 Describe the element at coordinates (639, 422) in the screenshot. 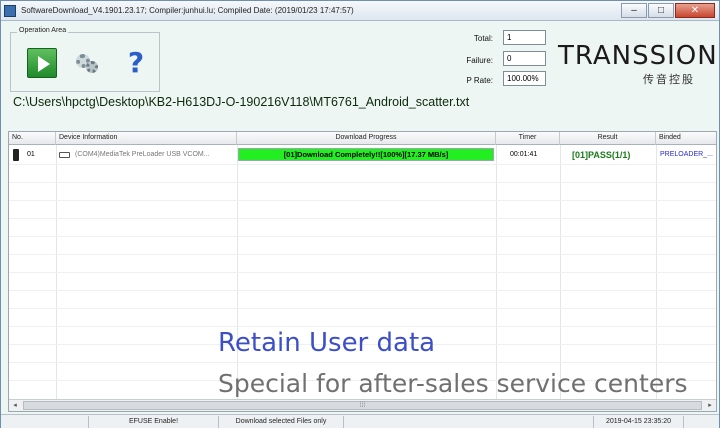

I see `datetime-status: 2019-04-15 23:35:20` at that location.